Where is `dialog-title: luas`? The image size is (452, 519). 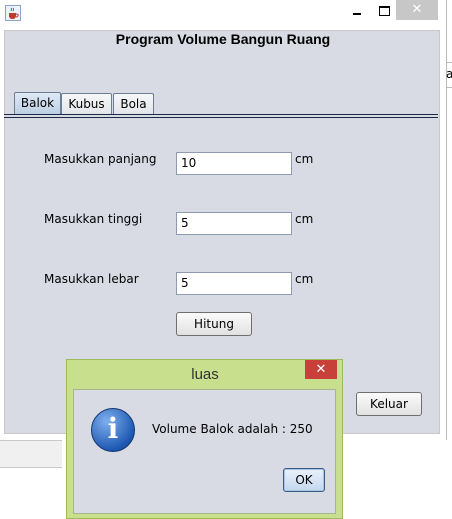 dialog-title: luas is located at coordinates (205, 374).